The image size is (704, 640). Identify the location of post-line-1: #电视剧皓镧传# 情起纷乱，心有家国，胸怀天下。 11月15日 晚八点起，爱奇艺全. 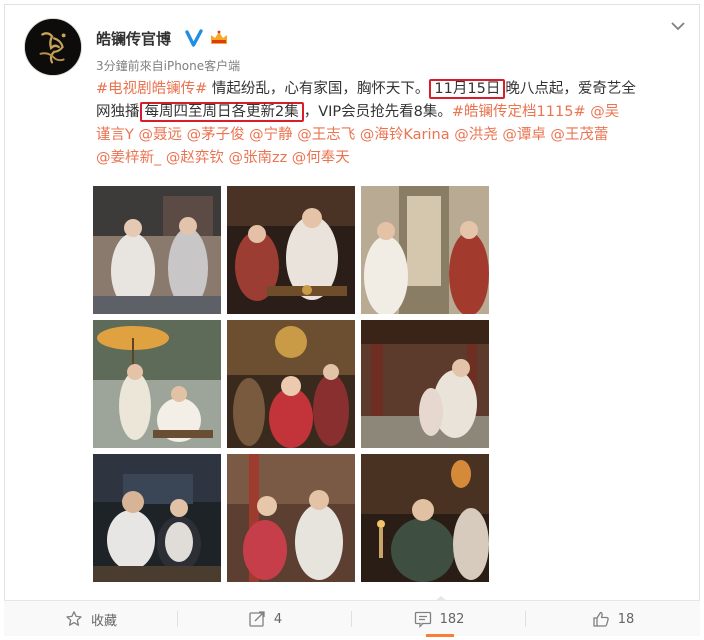
(391, 89).